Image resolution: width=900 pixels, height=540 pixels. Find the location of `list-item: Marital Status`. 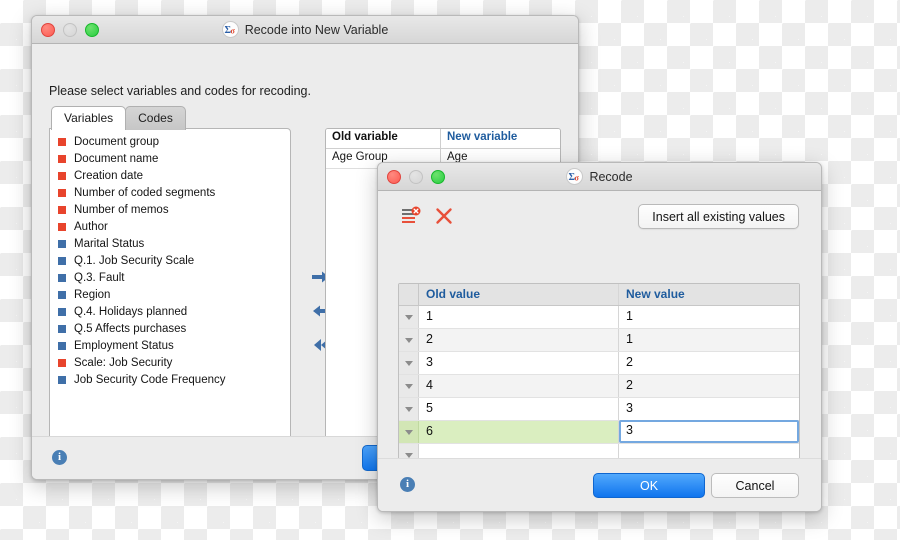

list-item: Marital Status is located at coordinates (170, 243).